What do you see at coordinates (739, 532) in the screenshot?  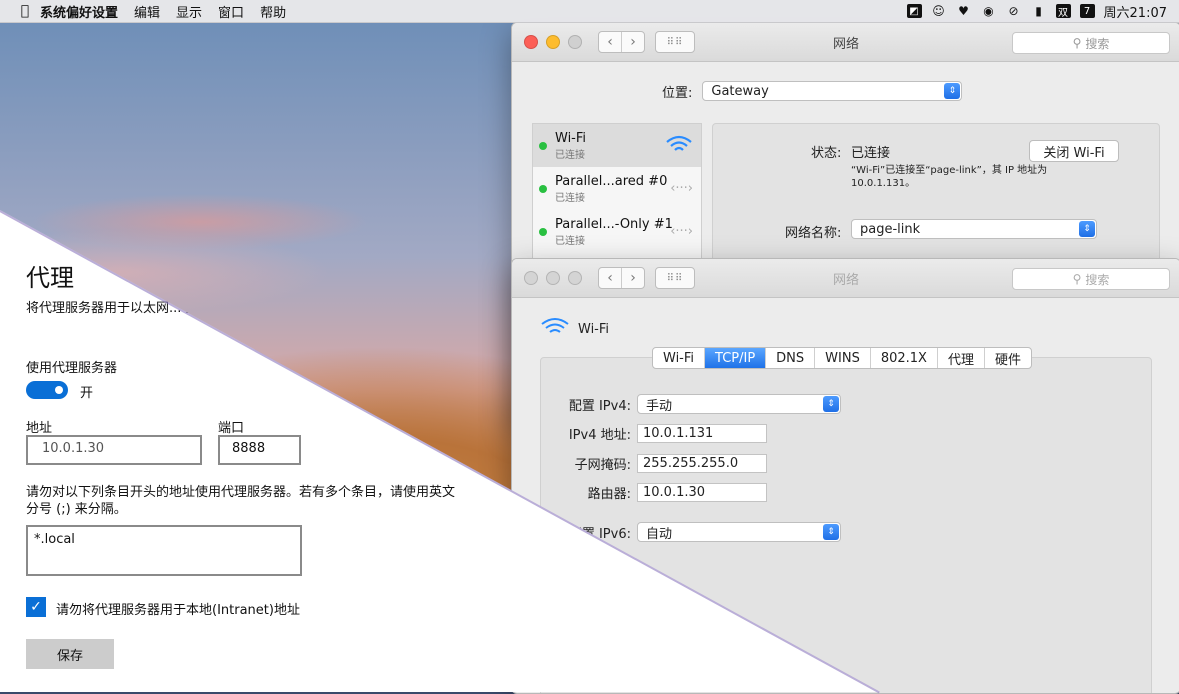 I see `configure-ipv6-select: 自动 ⇕` at bounding box center [739, 532].